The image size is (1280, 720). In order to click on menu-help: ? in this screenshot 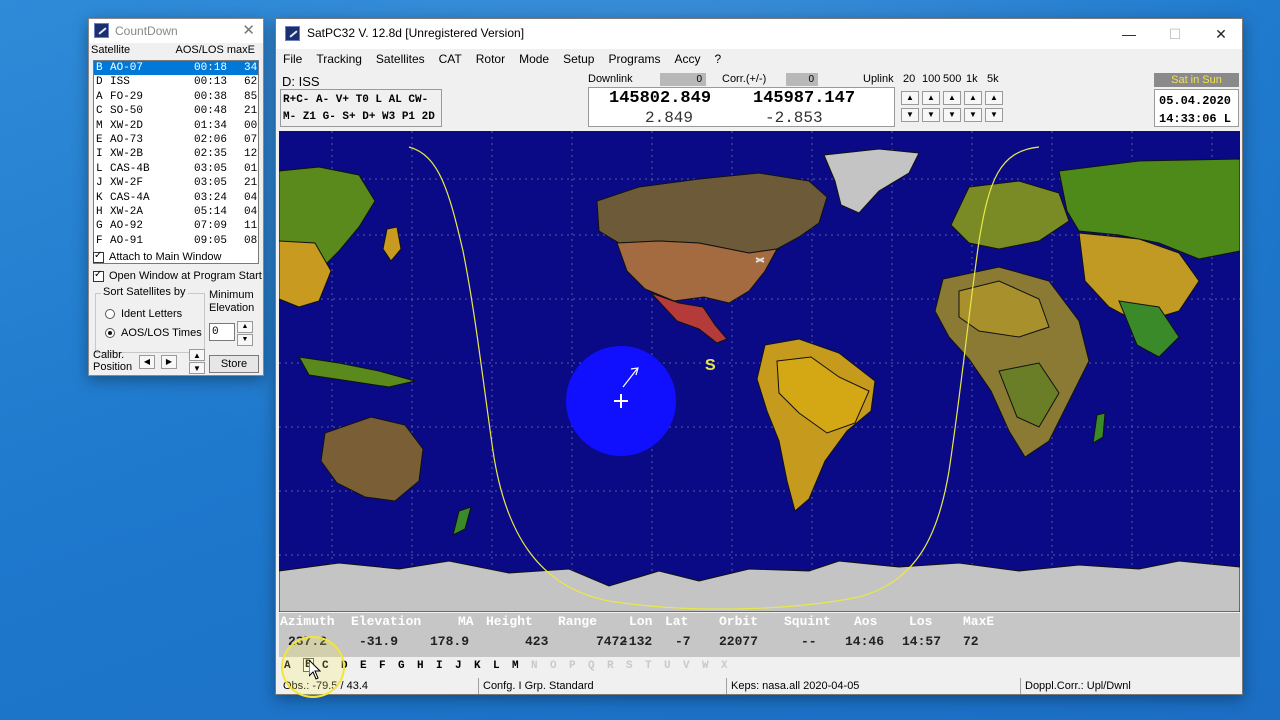, I will do `click(718, 59)`.